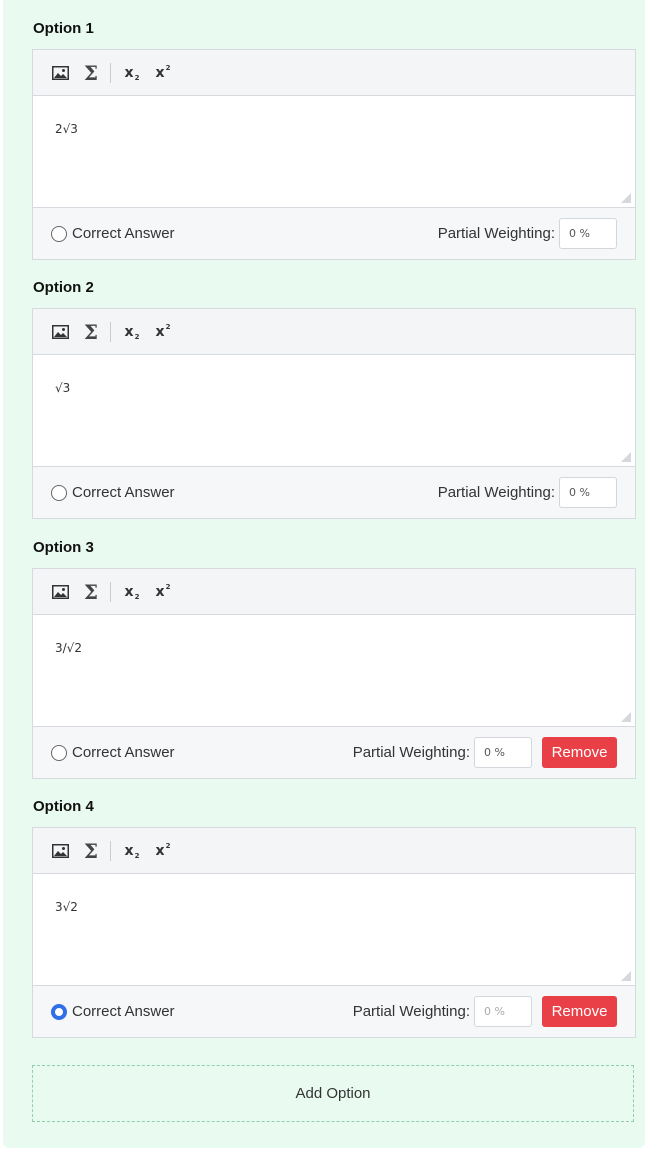 The image size is (645, 1150). What do you see at coordinates (333, 1093) in the screenshot?
I see `add-option-button: Add Option` at bounding box center [333, 1093].